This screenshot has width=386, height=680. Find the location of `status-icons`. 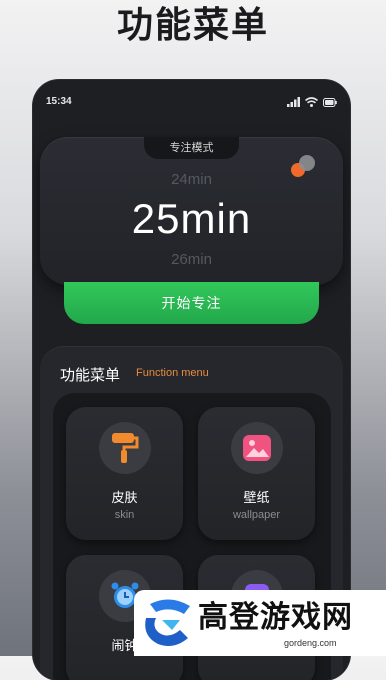

status-icons is located at coordinates (312, 102).